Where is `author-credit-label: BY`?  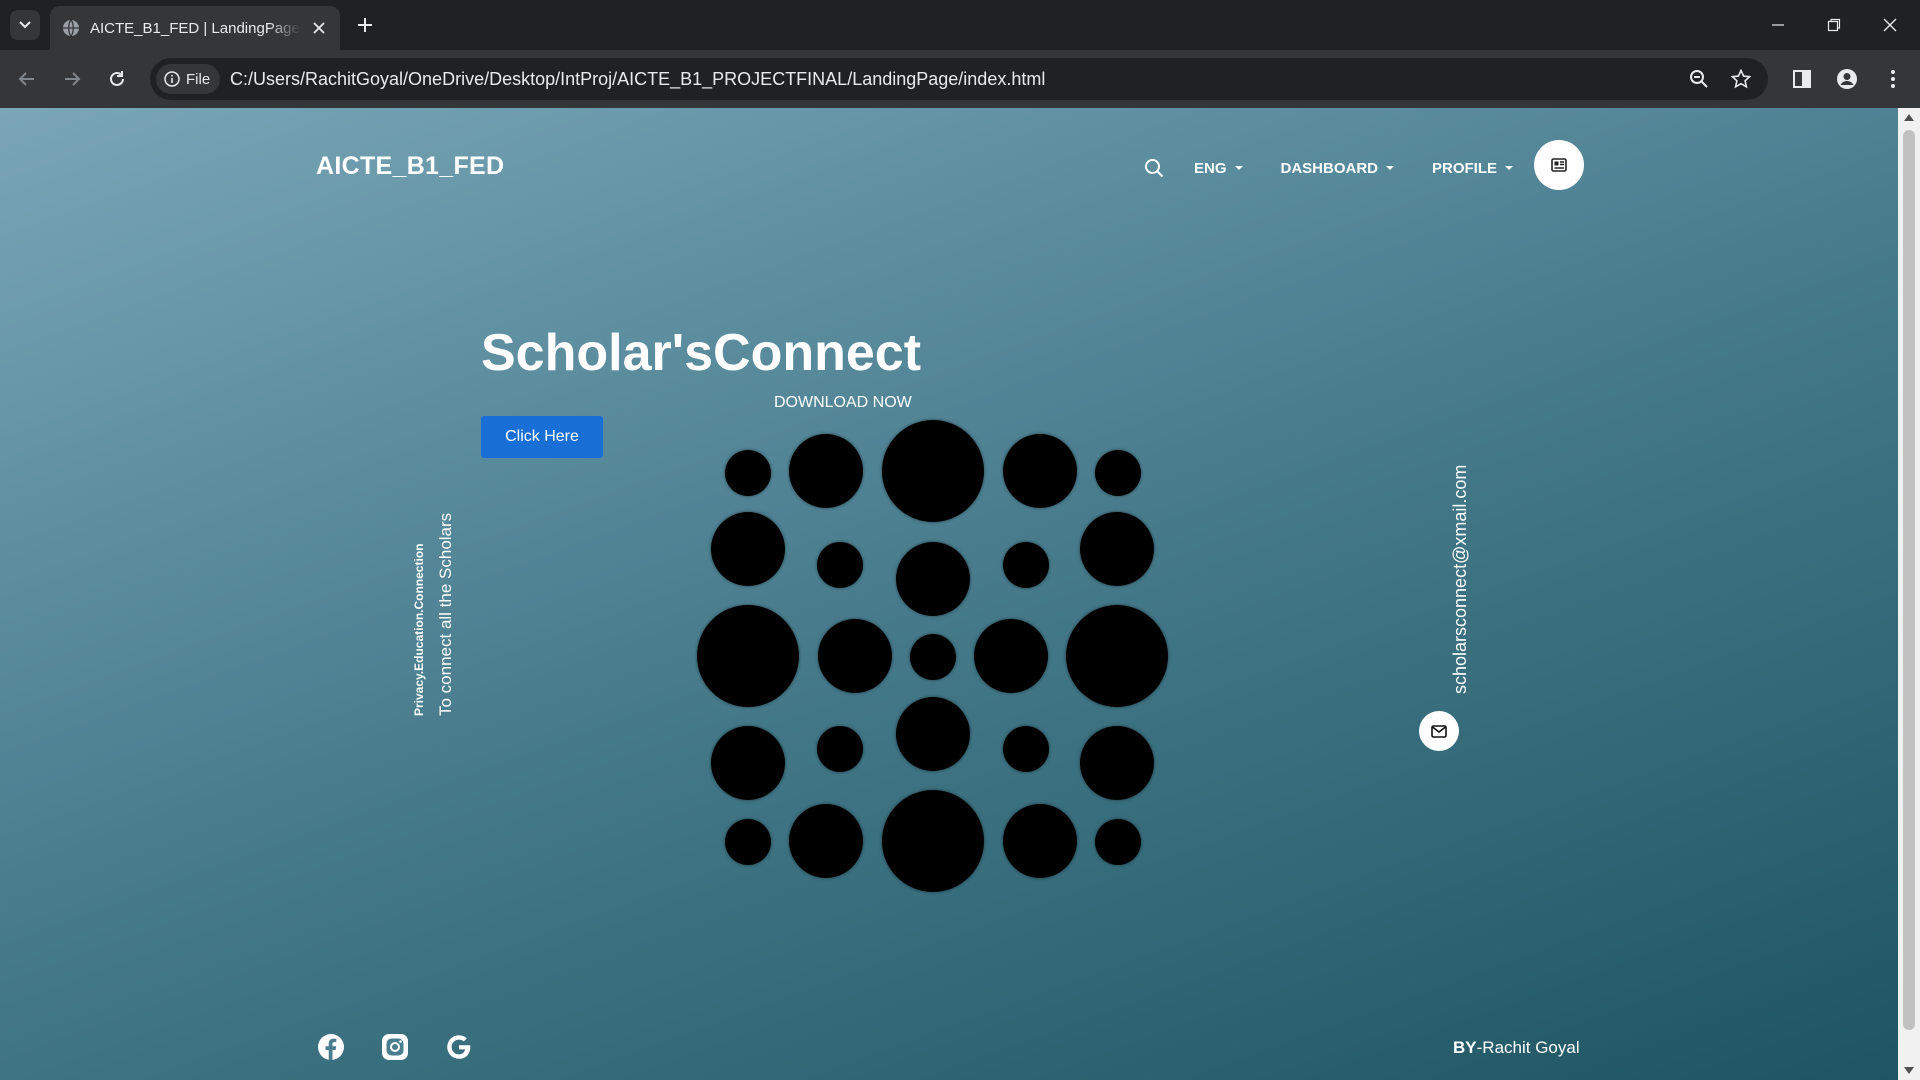 author-credit-label: BY is located at coordinates (1465, 1047).